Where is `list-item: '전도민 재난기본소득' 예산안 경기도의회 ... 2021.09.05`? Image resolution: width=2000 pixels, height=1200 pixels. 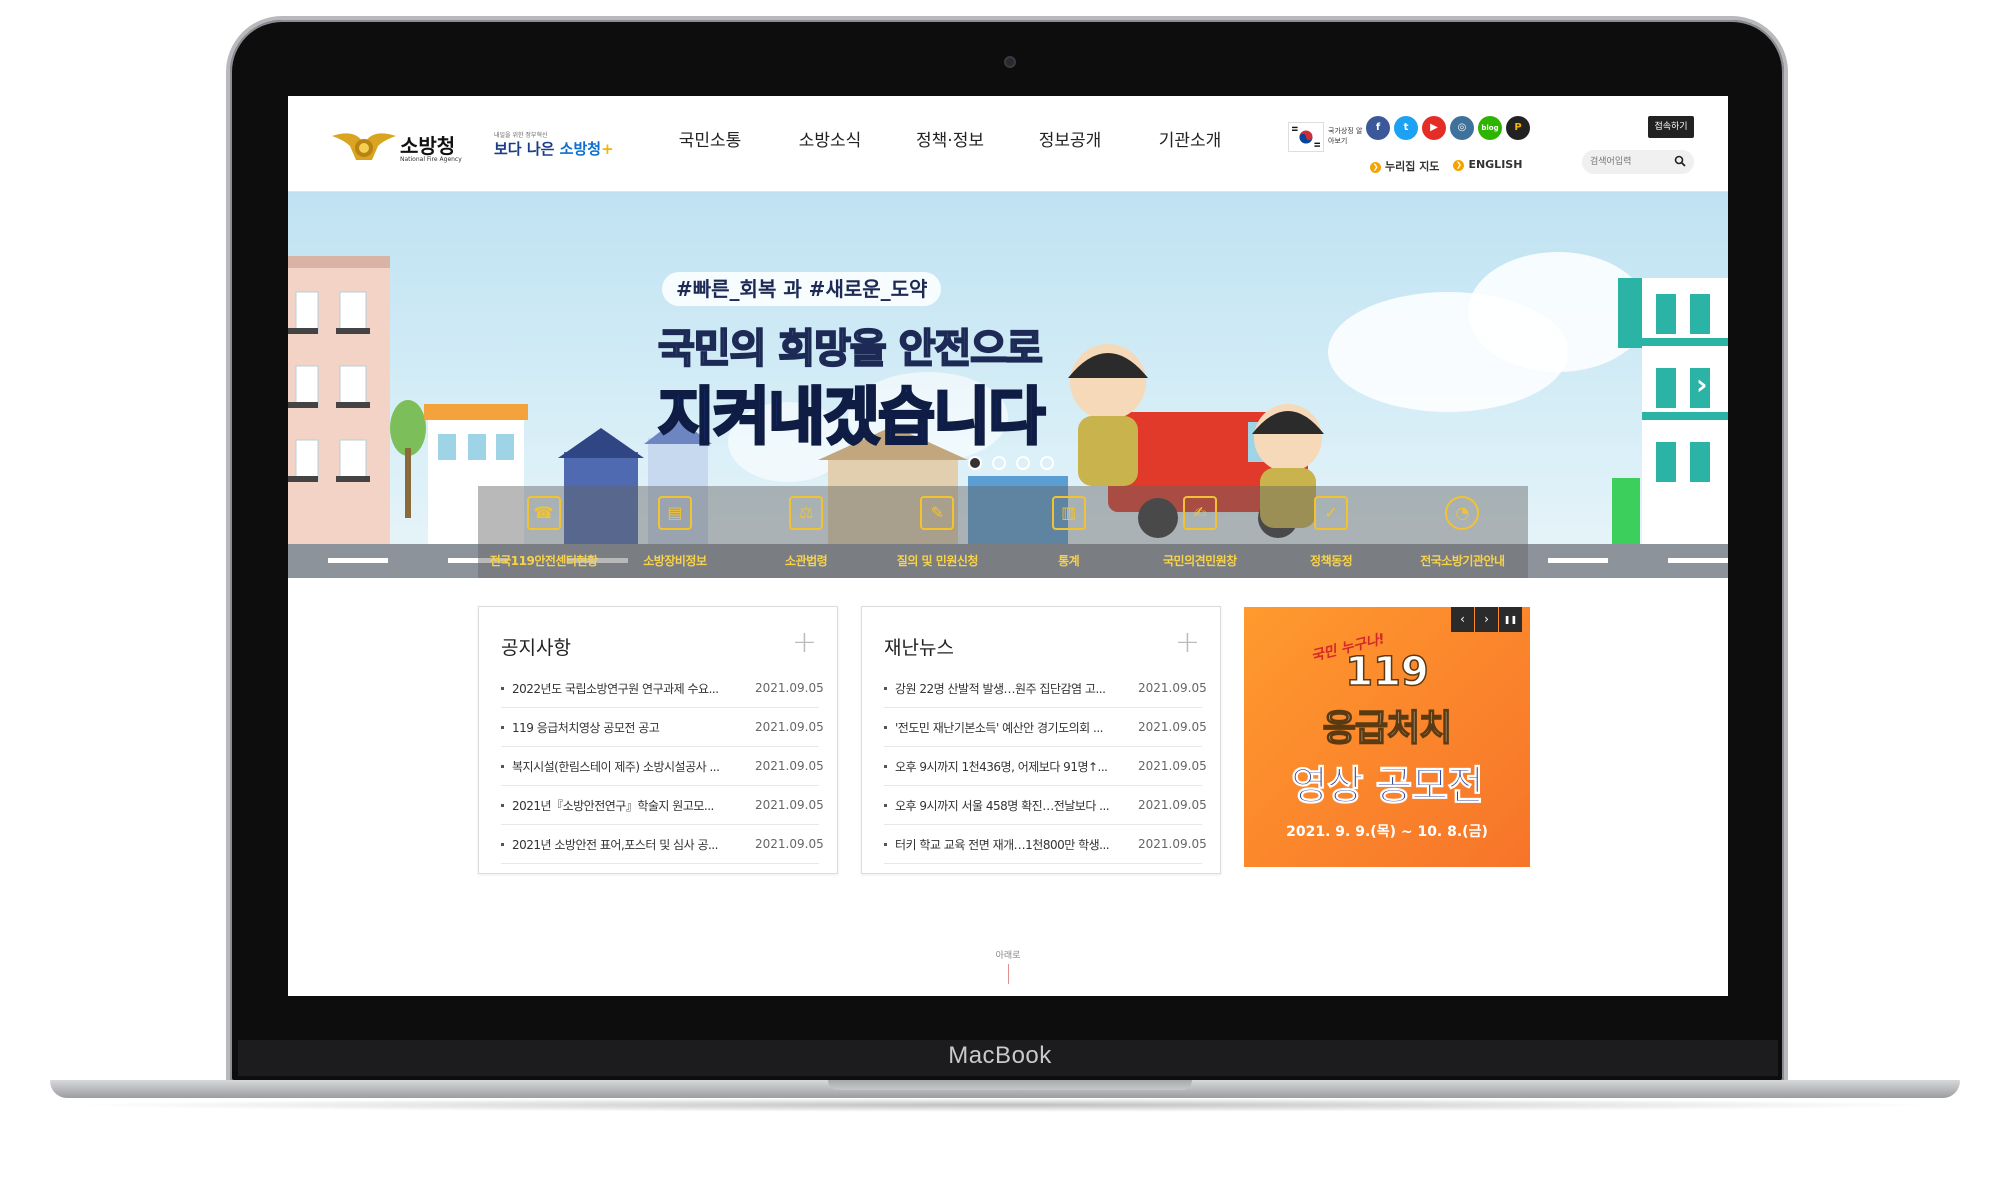 list-item: '전도민 재난기본소득' 예산안 경기도의회 ... 2021.09.05 is located at coordinates (1045, 727).